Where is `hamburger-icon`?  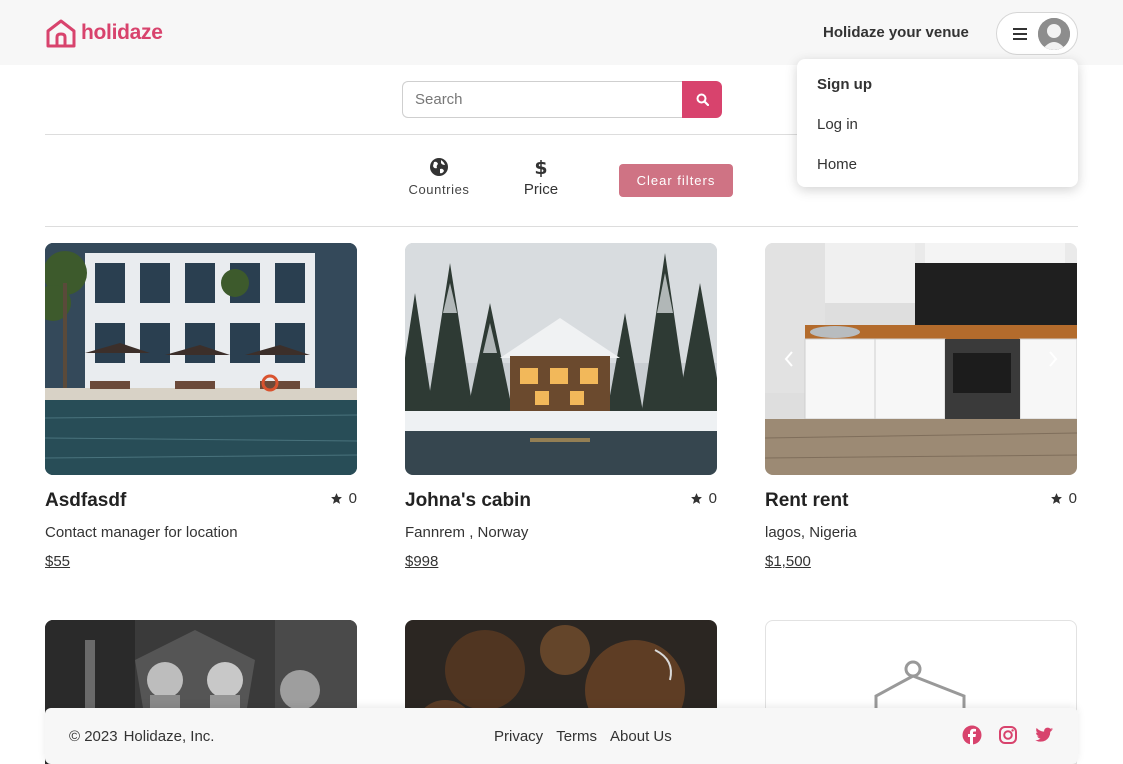
hamburger-icon is located at coordinates (1020, 33).